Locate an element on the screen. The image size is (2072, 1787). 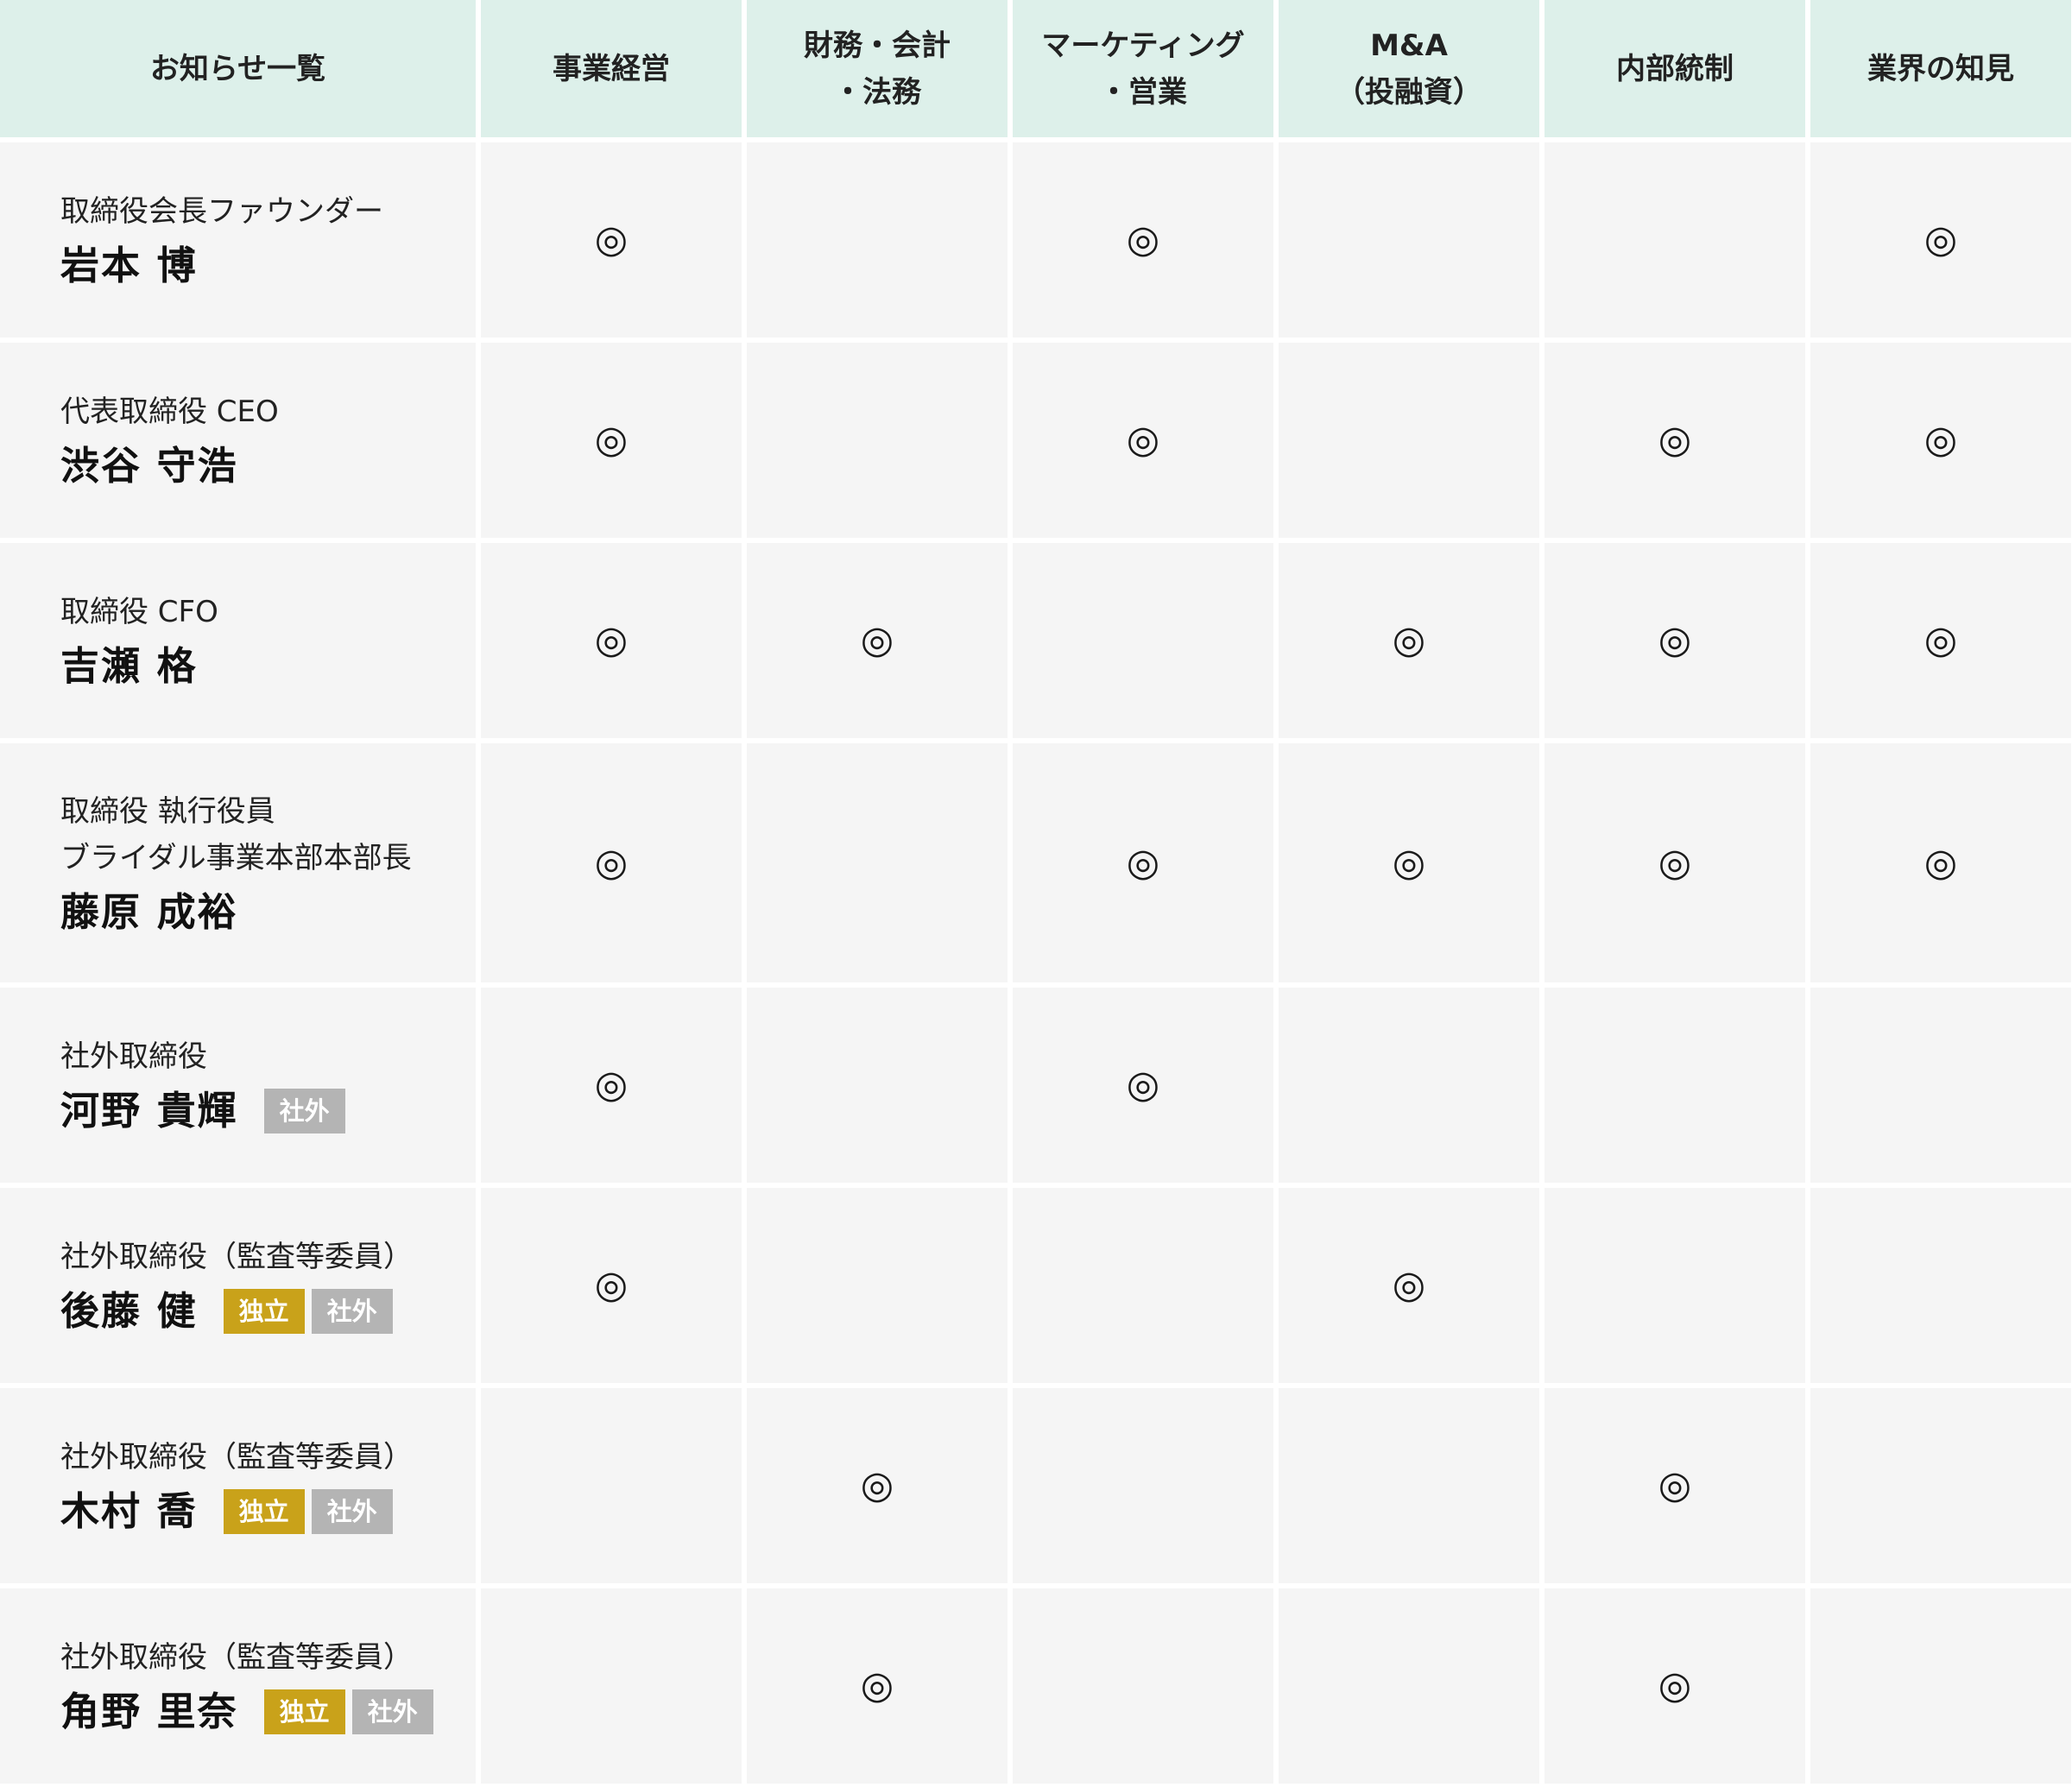
member-title: 社外取締役 is located at coordinates (133, 1057).